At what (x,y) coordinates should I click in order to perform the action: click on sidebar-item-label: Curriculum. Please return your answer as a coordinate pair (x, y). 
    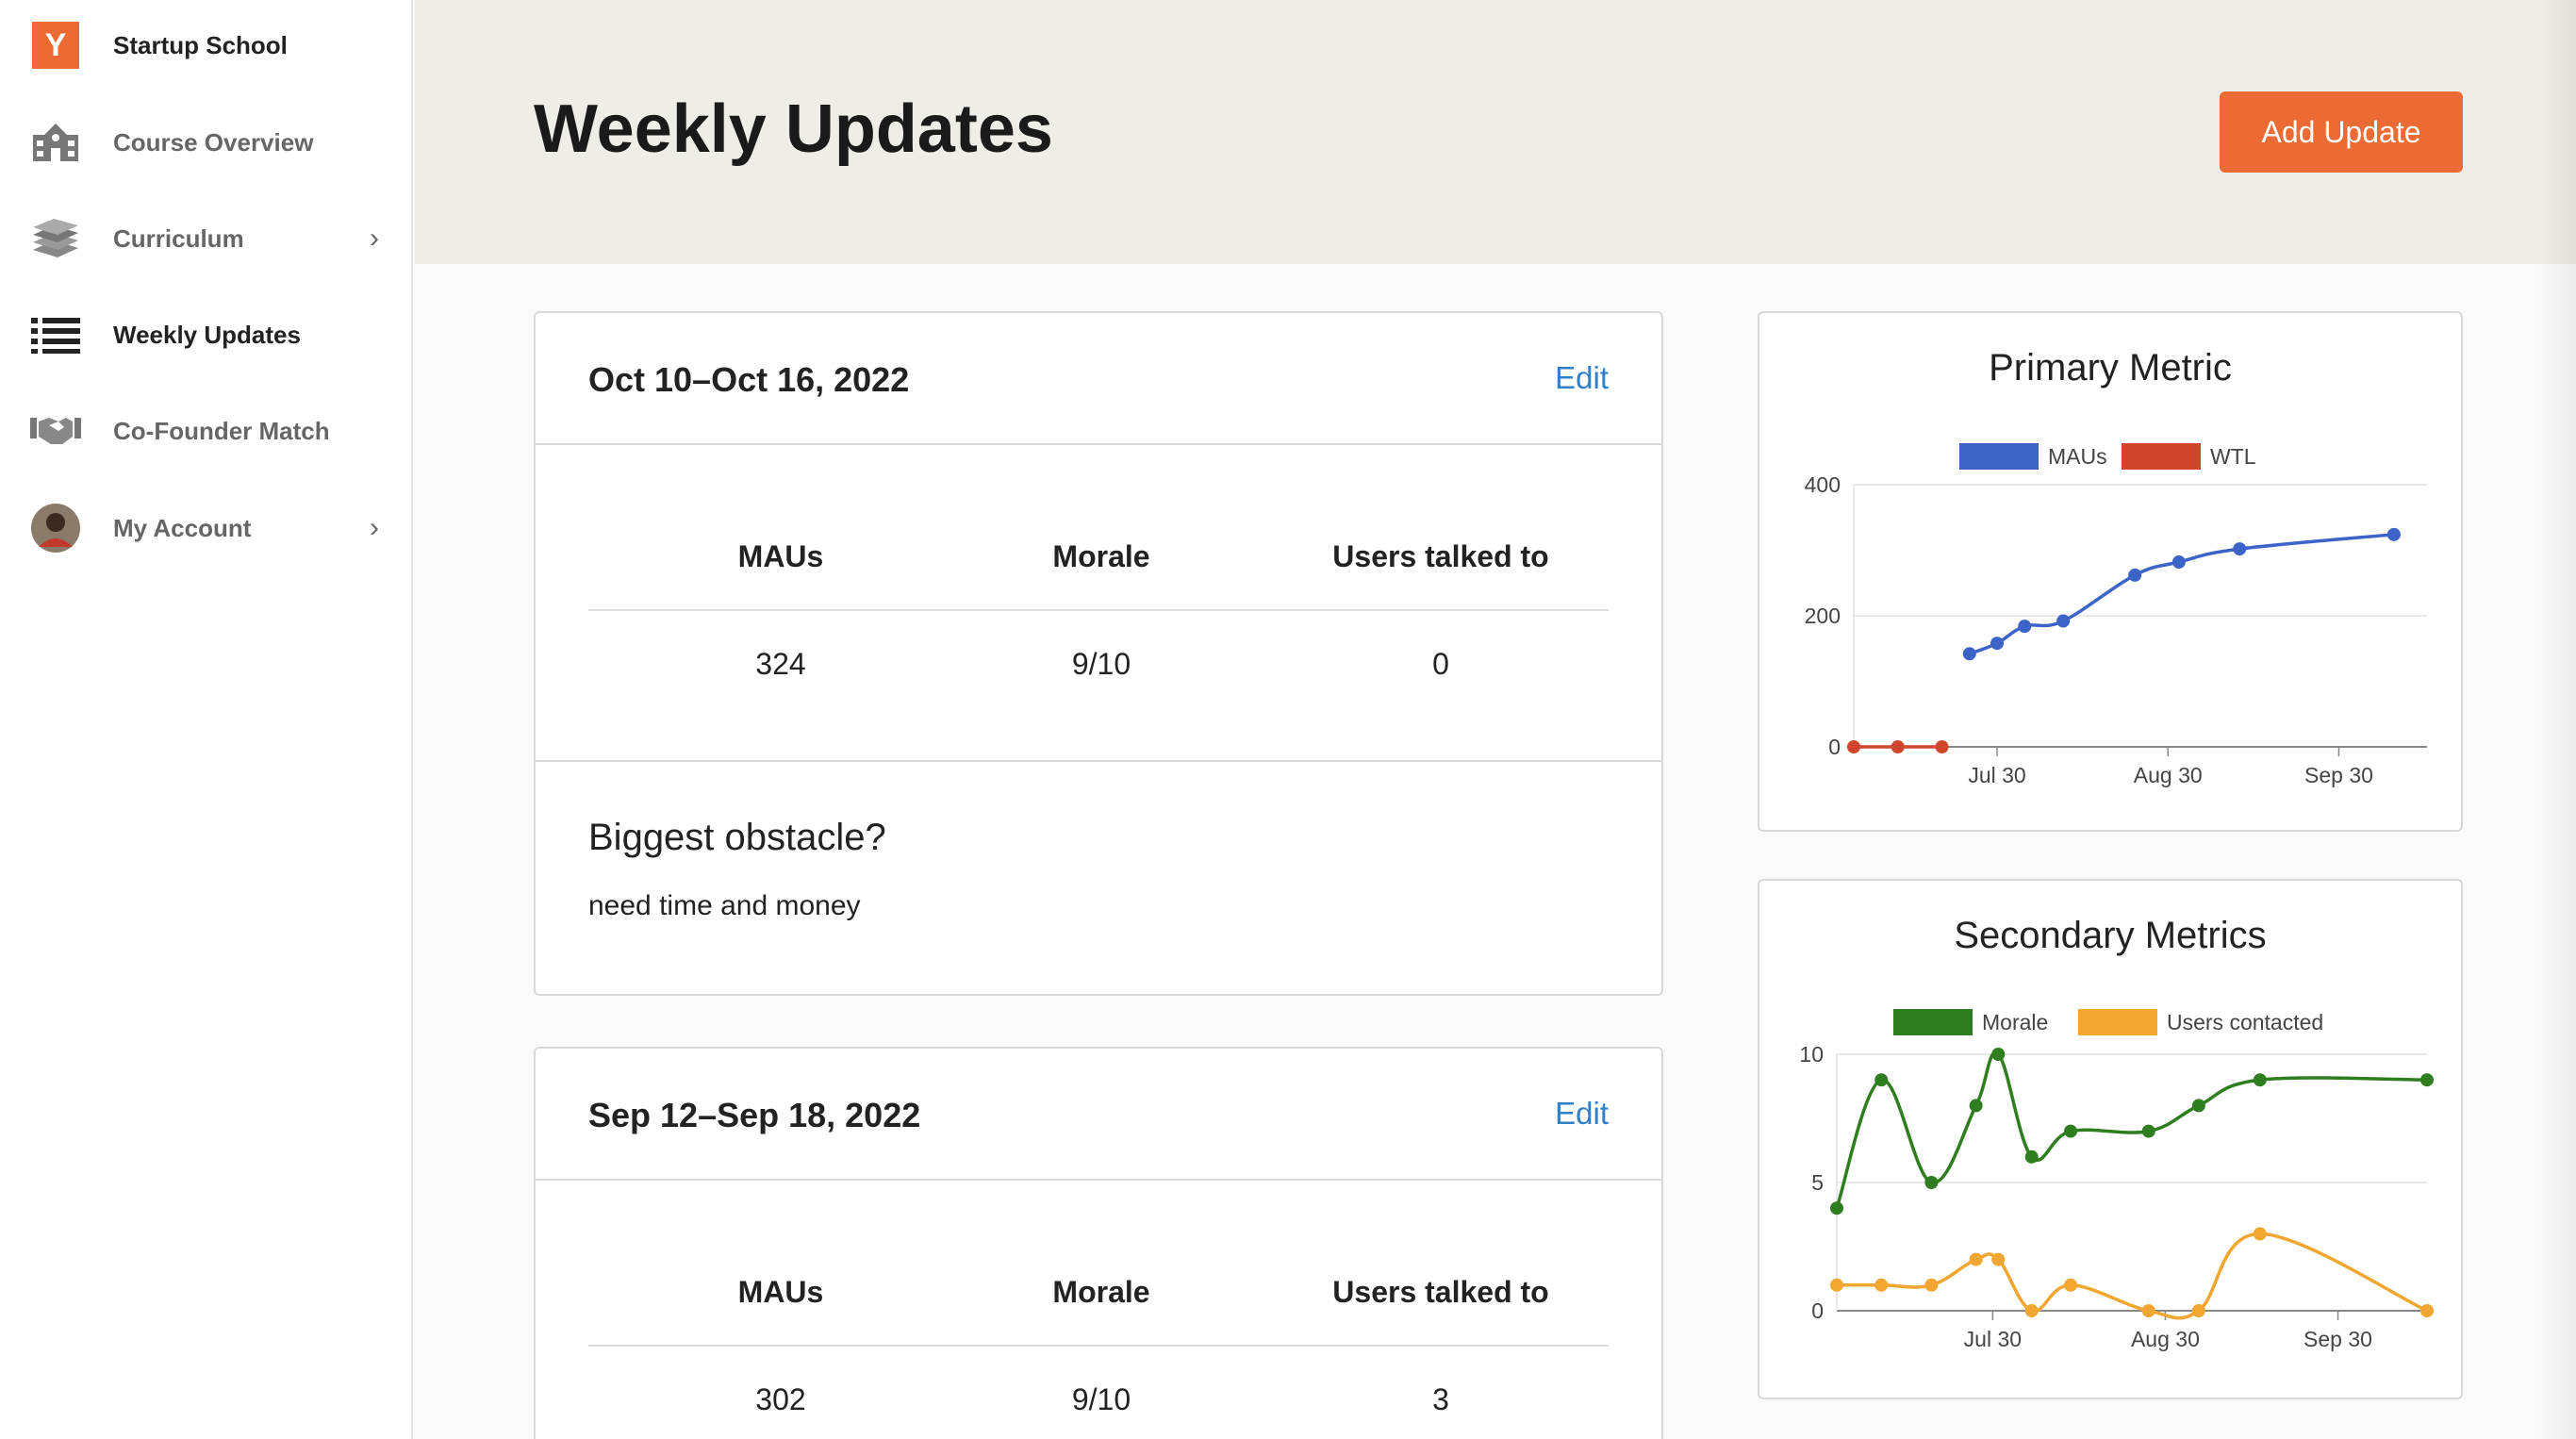
    Looking at the image, I should click on (178, 238).